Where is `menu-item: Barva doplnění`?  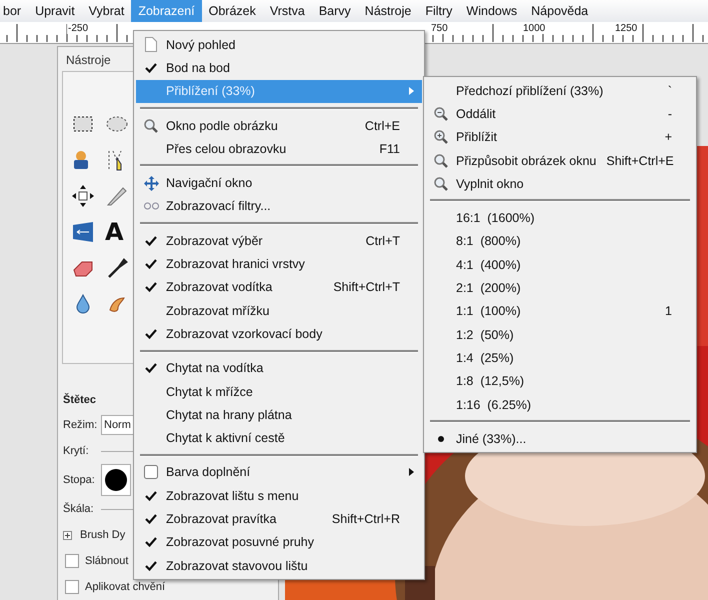
menu-item: Barva doplnění is located at coordinates (279, 472).